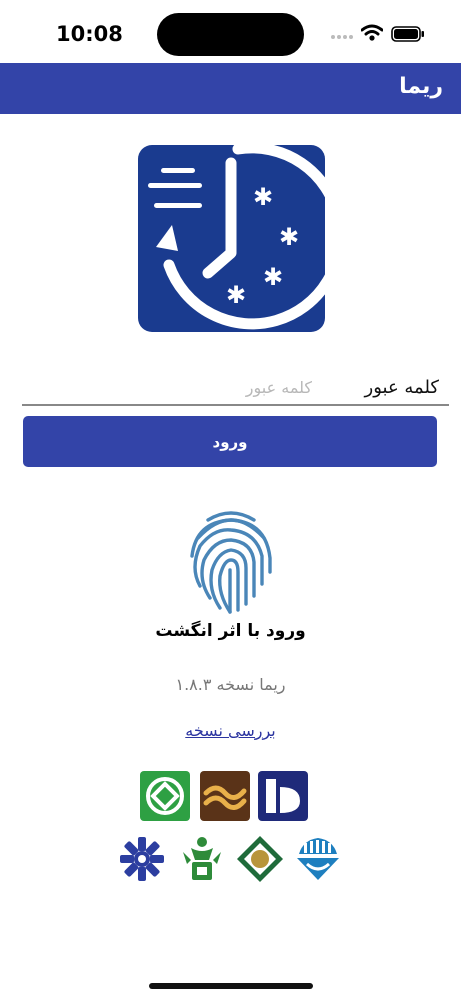 The height and width of the screenshot is (1000, 461). Describe the element at coordinates (231, 986) in the screenshot. I see `home-indicator` at that location.